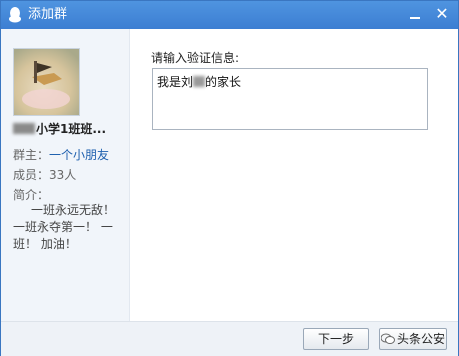 Image resolution: width=459 pixels, height=356 pixels. I want to click on cancel-button: 头条公安, so click(413, 339).